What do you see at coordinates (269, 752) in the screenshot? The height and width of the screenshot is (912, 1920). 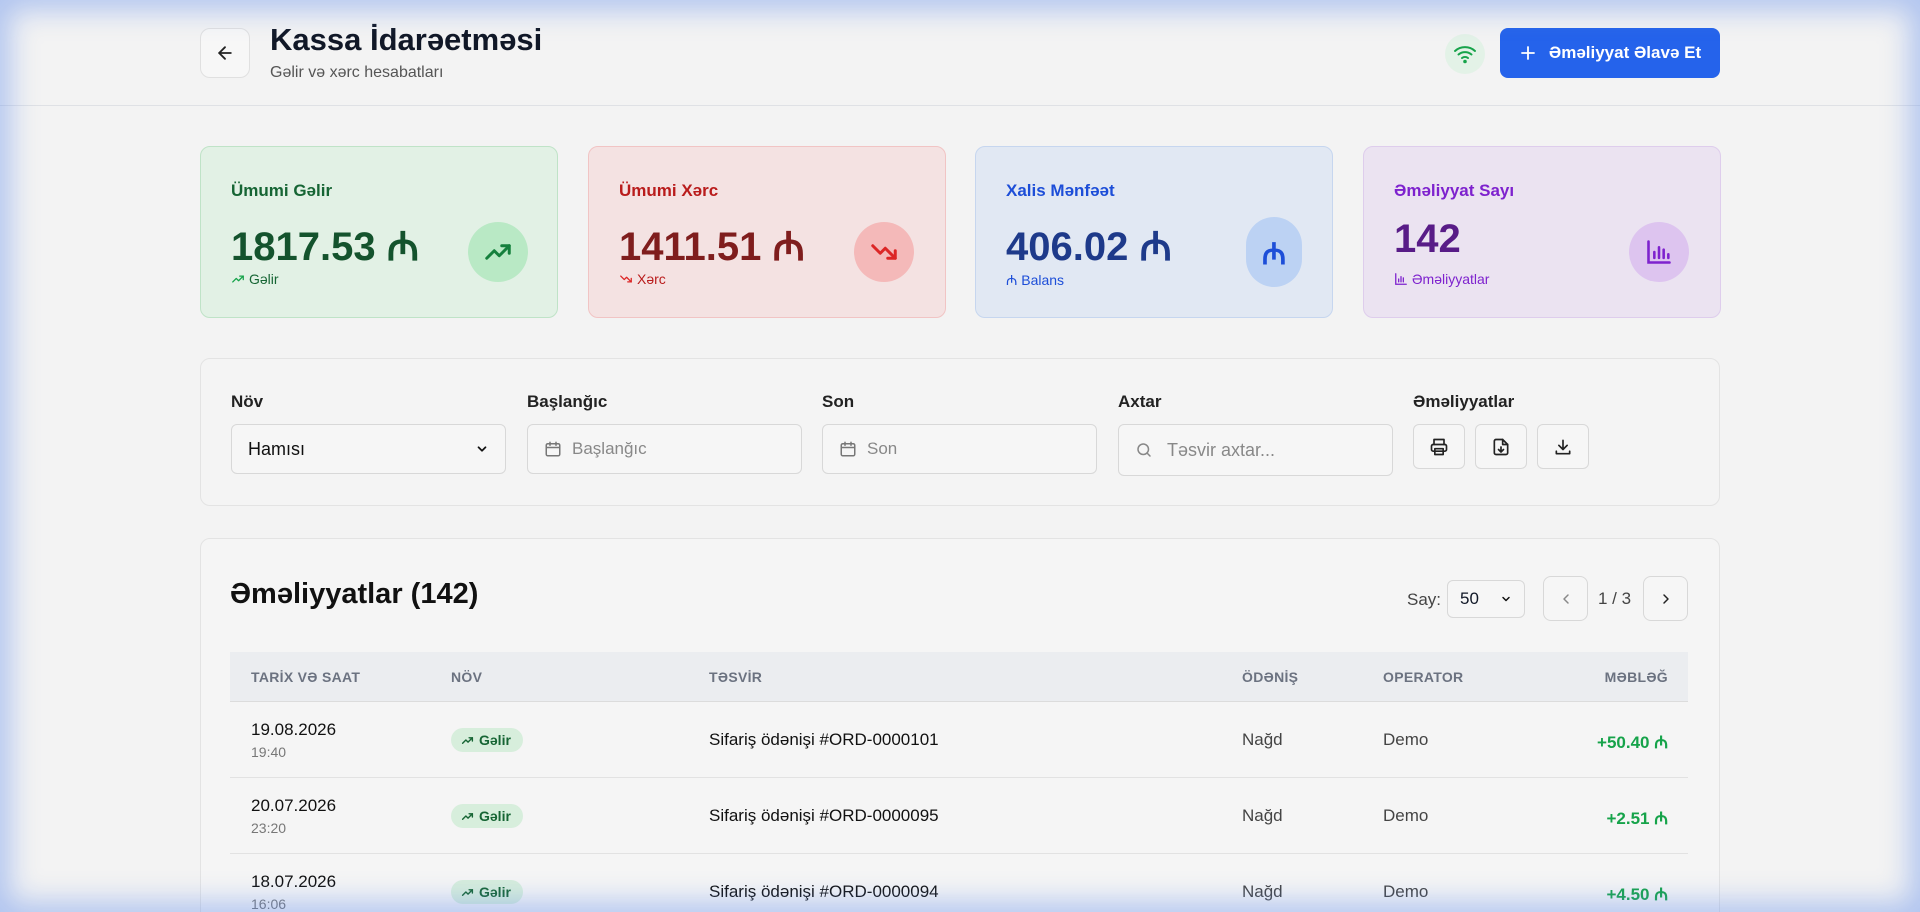 I see `row-time: 19:40` at bounding box center [269, 752].